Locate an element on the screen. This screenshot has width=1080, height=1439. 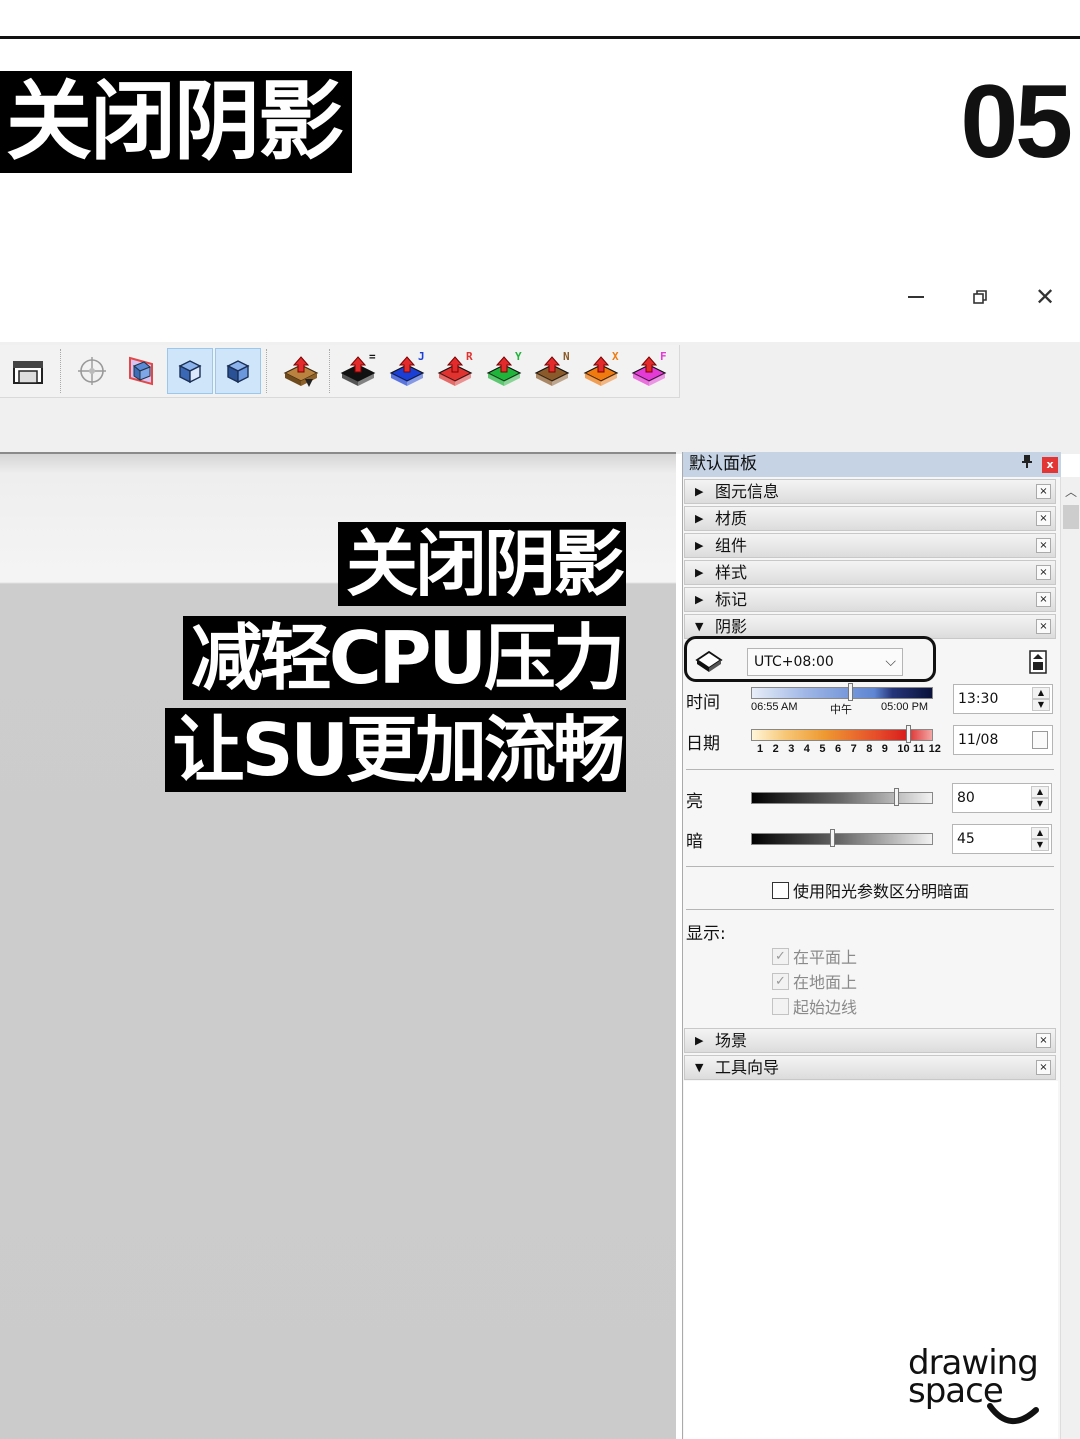
scroll-thumb is located at coordinates (1071, 517).